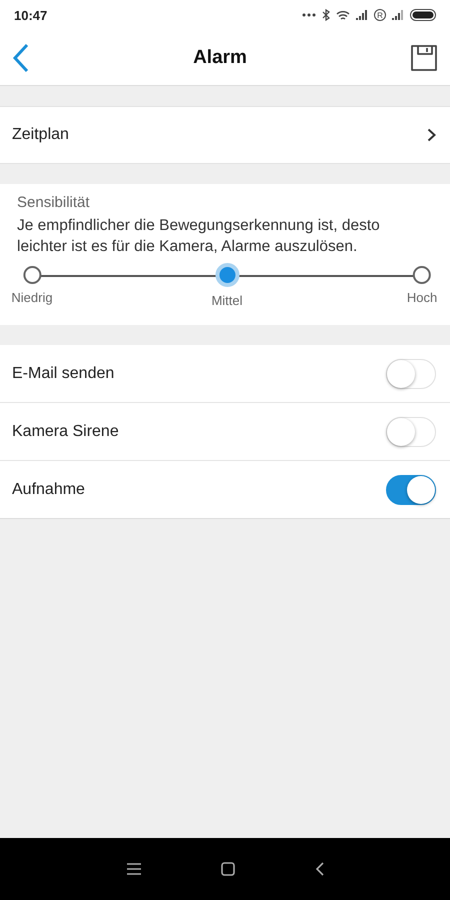 The height and width of the screenshot is (900, 450). What do you see at coordinates (422, 297) in the screenshot?
I see `stop-label: Hoch` at bounding box center [422, 297].